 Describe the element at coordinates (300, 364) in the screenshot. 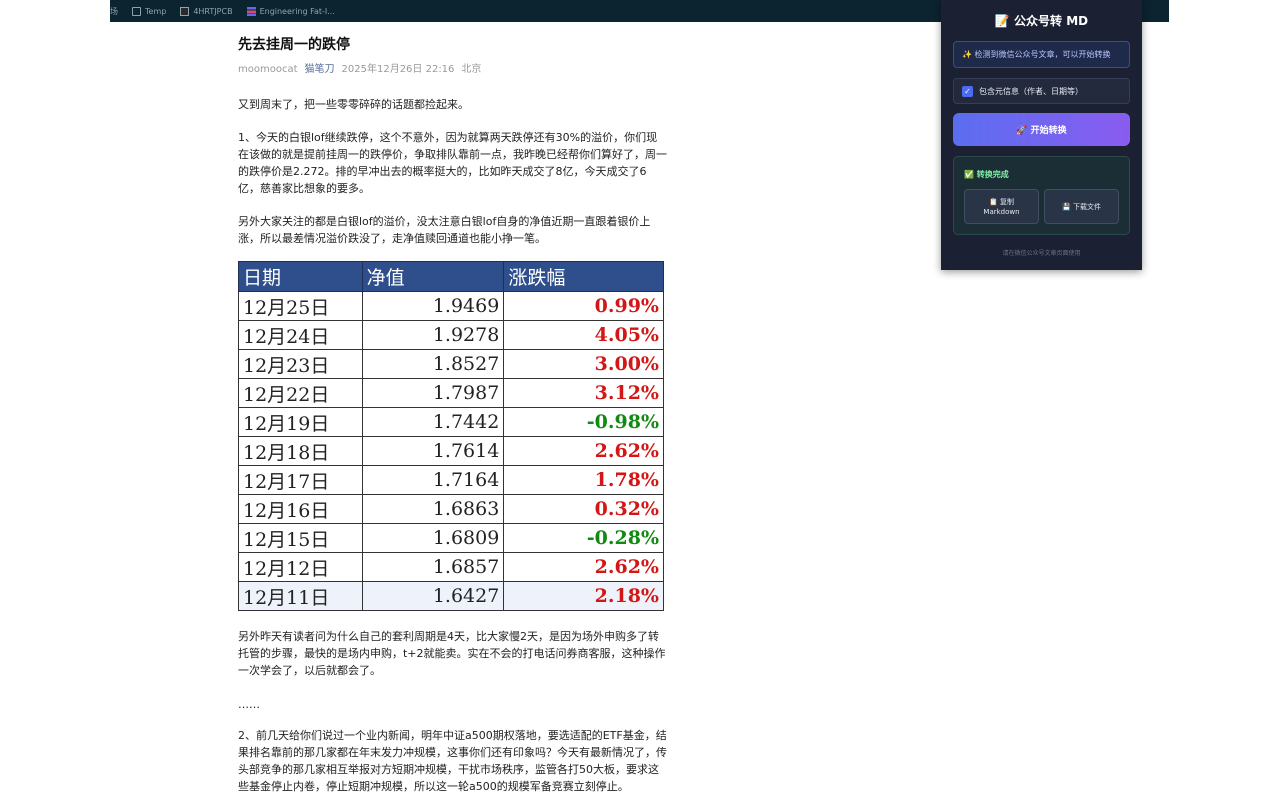

I see `date-cell: 12月23日` at that location.